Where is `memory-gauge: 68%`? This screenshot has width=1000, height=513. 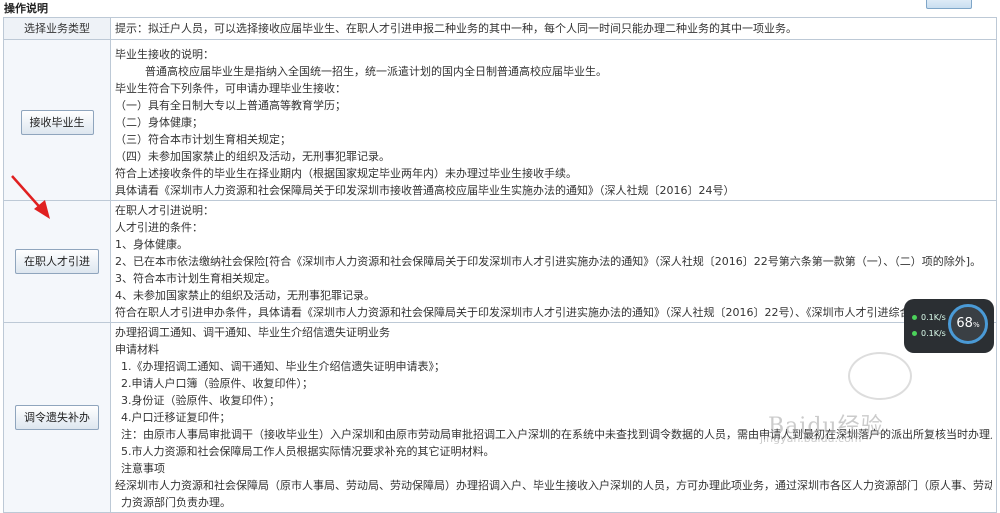
memory-gauge: 68% is located at coordinates (968, 324).